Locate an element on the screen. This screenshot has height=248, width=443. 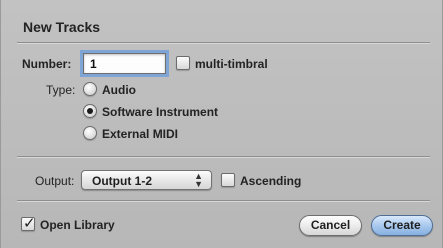
dialog-title: New Tracks is located at coordinates (62, 27).